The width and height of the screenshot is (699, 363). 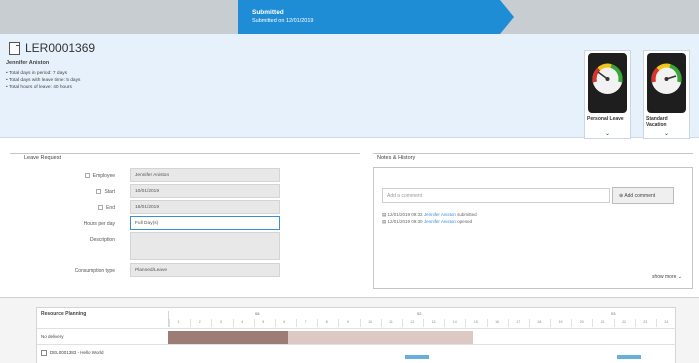 I want to click on field-label: Start, so click(x=62, y=192).